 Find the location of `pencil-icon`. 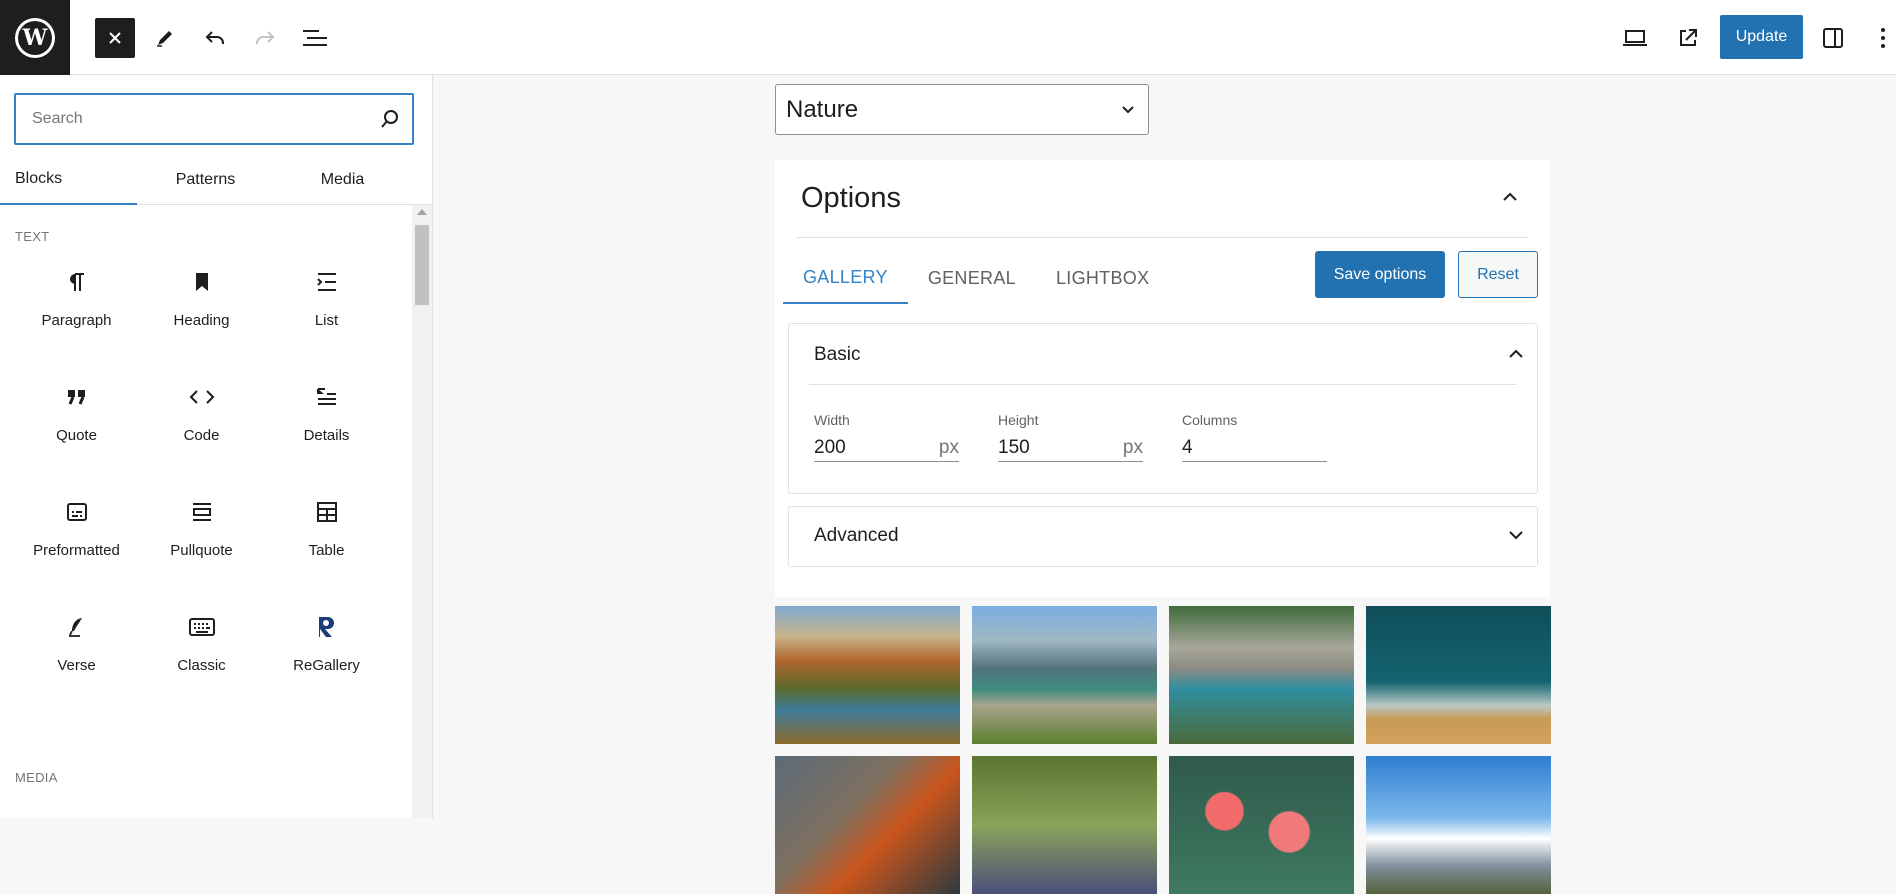

pencil-icon is located at coordinates (164, 39).